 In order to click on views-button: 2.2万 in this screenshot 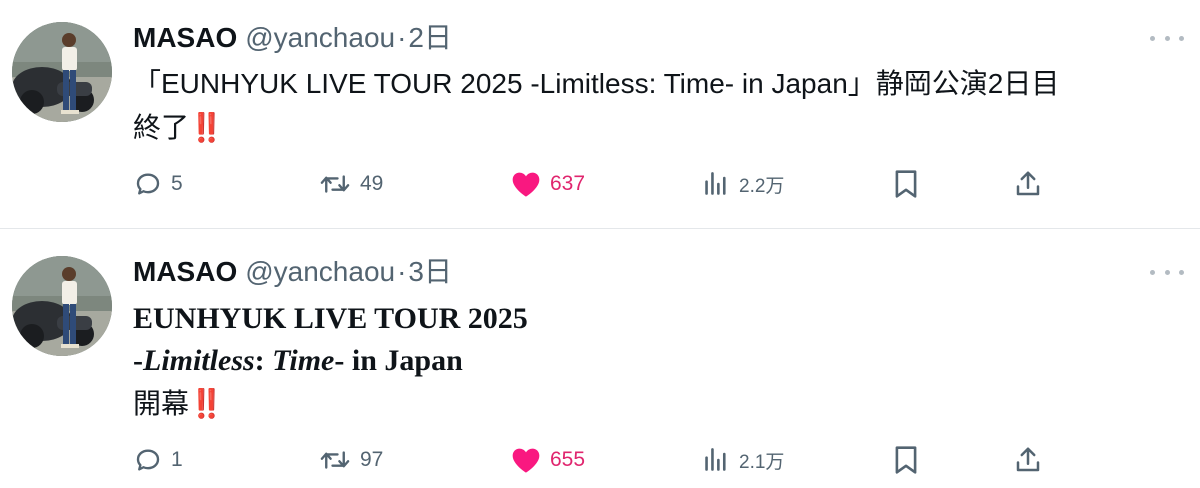, I will do `click(743, 184)`.